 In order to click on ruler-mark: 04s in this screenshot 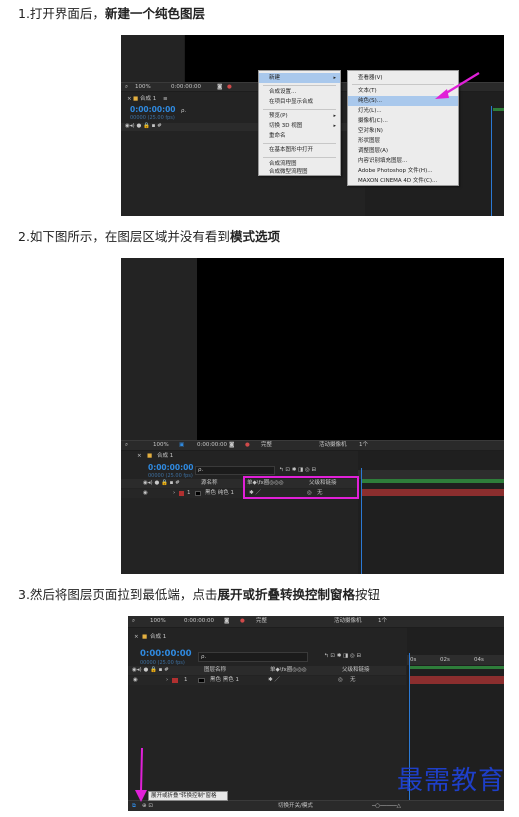, I will do `click(479, 660)`.